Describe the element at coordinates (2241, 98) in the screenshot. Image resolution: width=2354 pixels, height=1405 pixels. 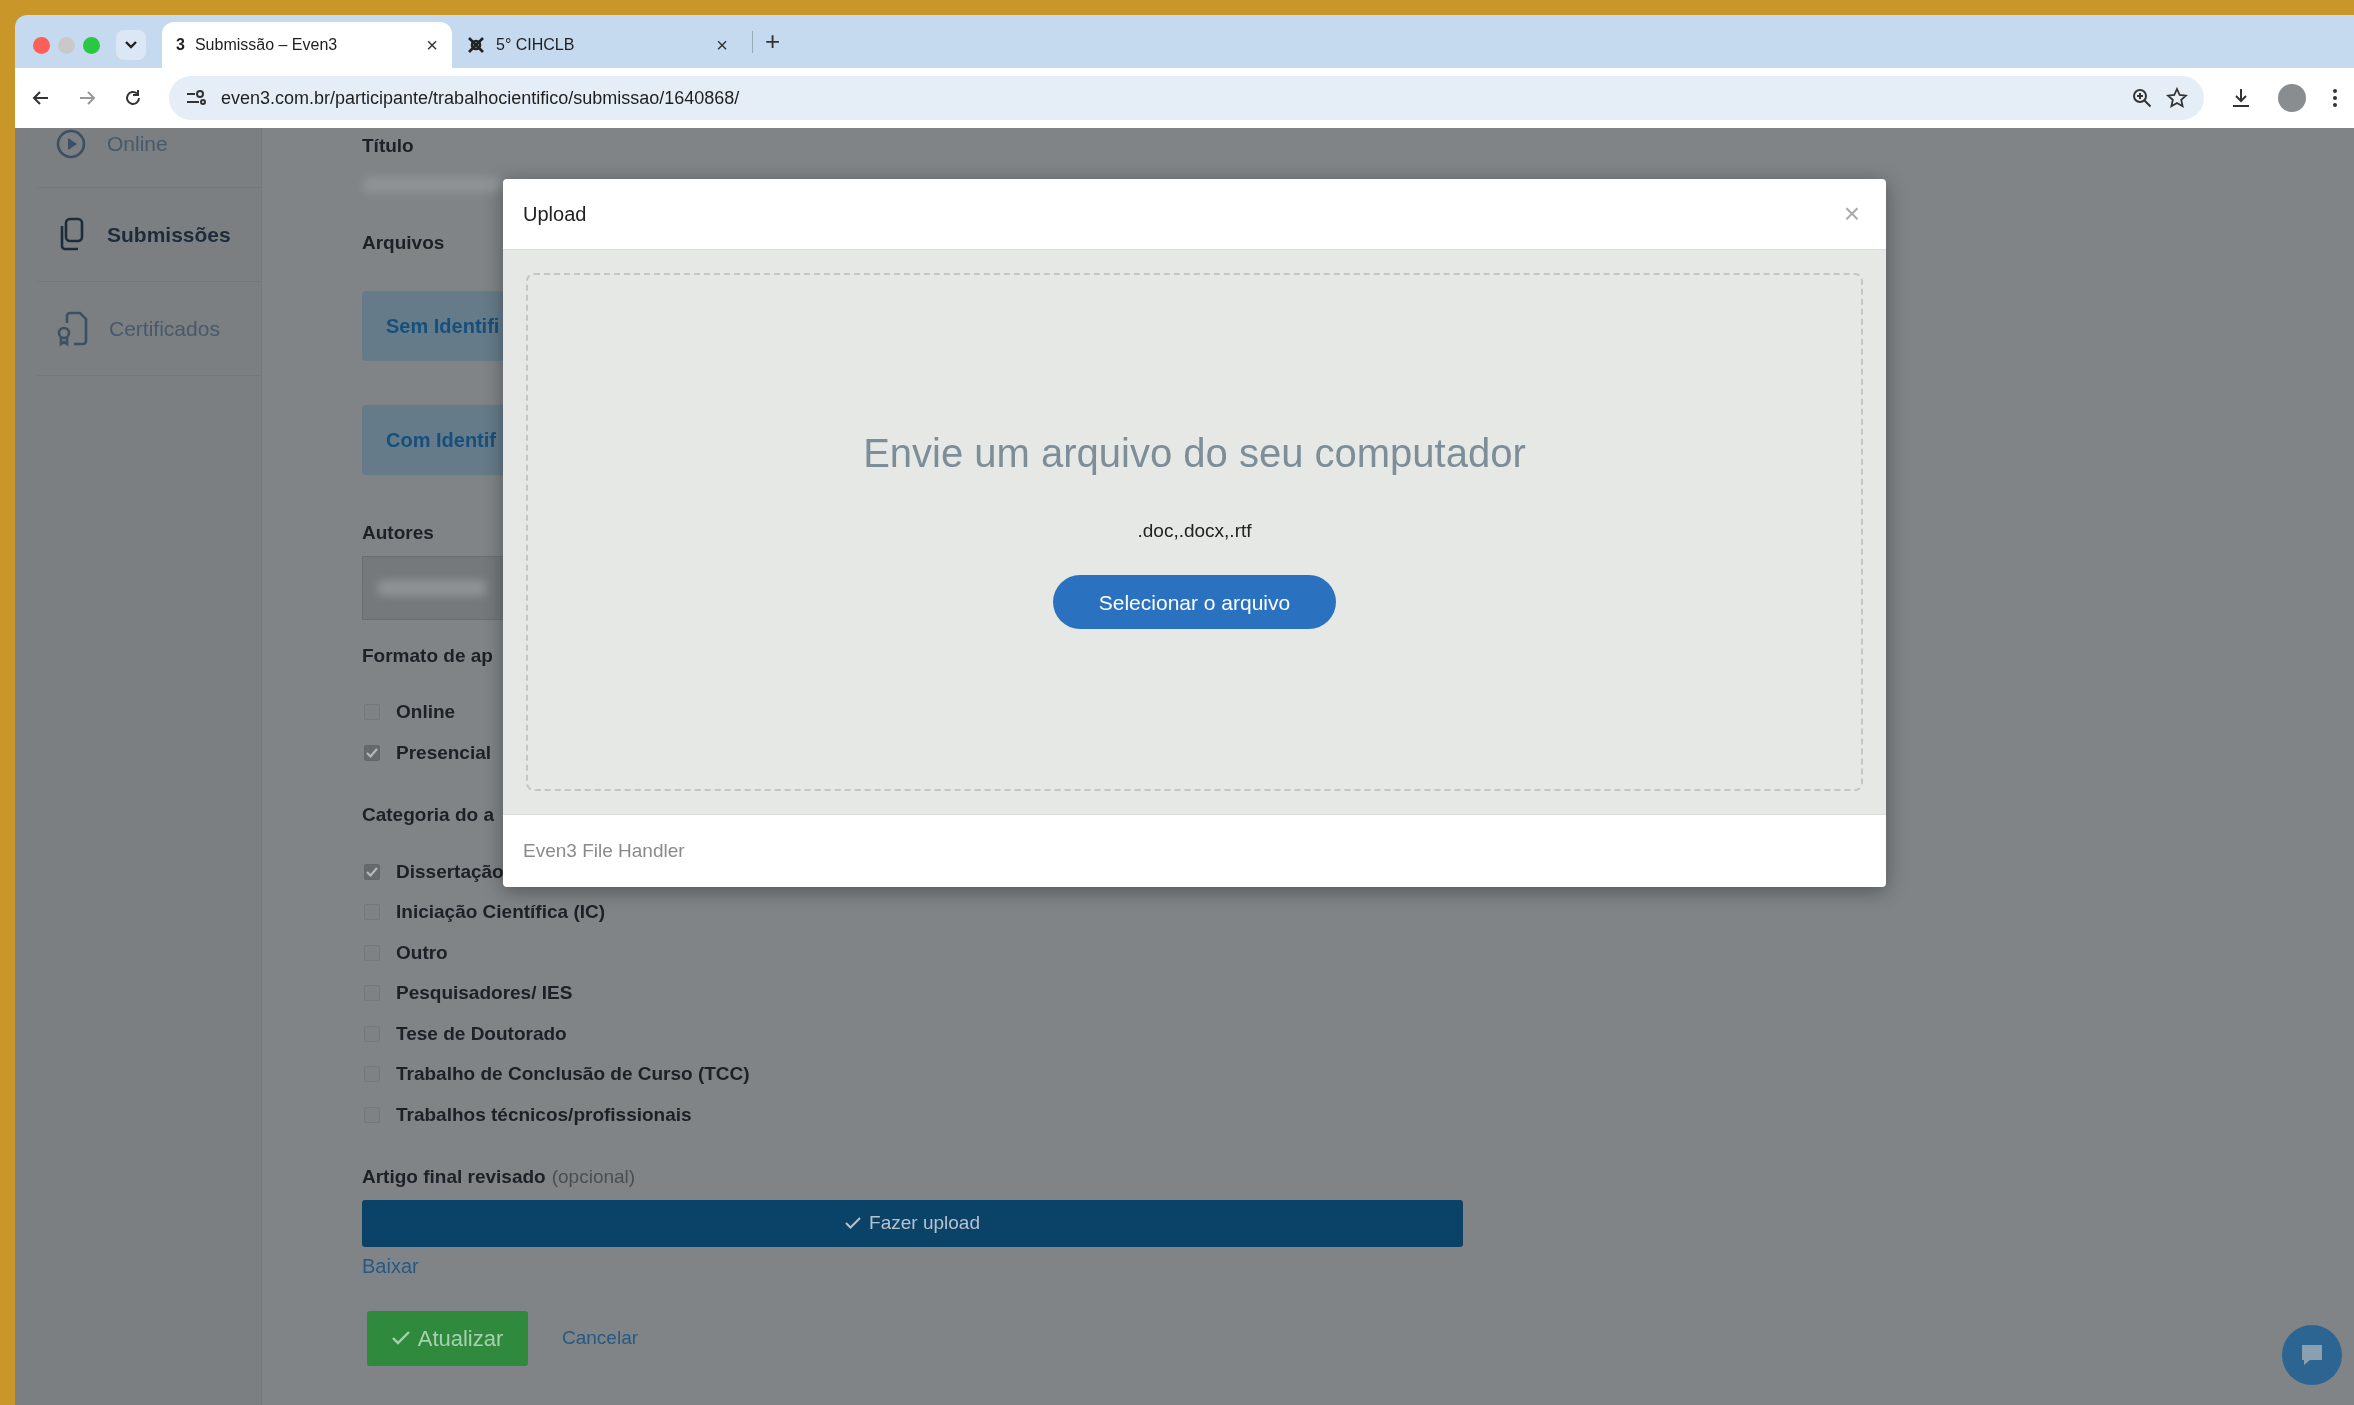
I see `download-icon` at that location.